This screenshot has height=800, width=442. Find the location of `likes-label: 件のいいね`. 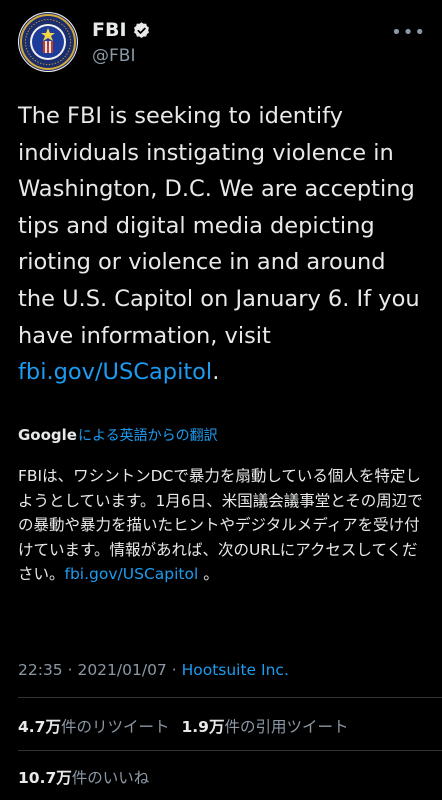

likes-label: 件のいいね is located at coordinates (110, 778).